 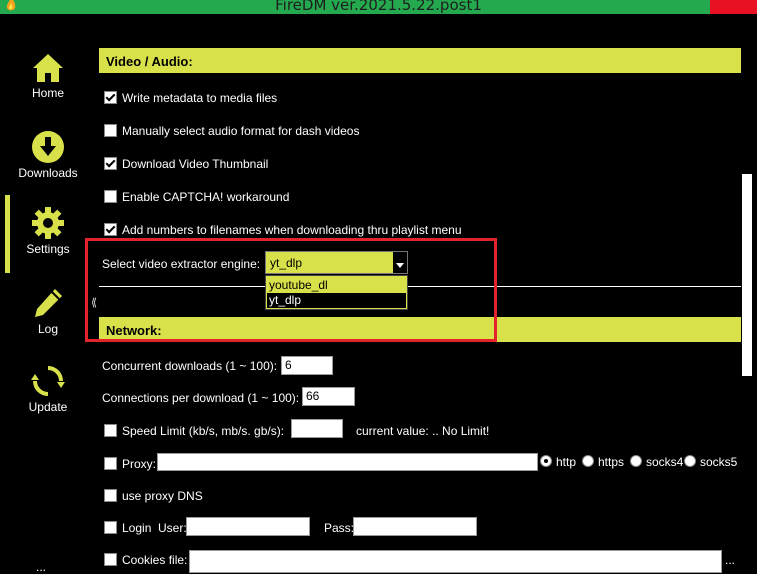 I want to click on refresh-icon, so click(x=48, y=381).